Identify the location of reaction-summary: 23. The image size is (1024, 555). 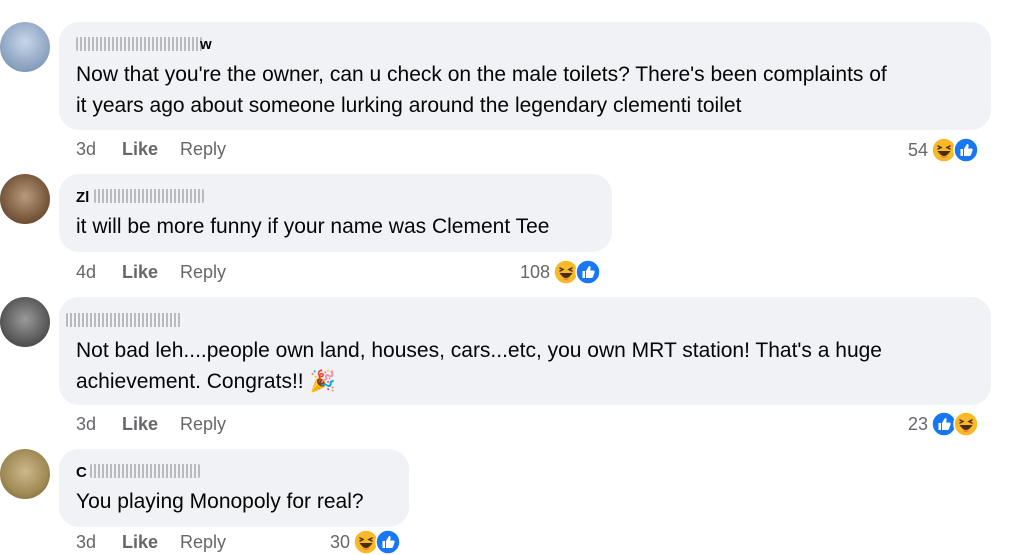
(943, 424).